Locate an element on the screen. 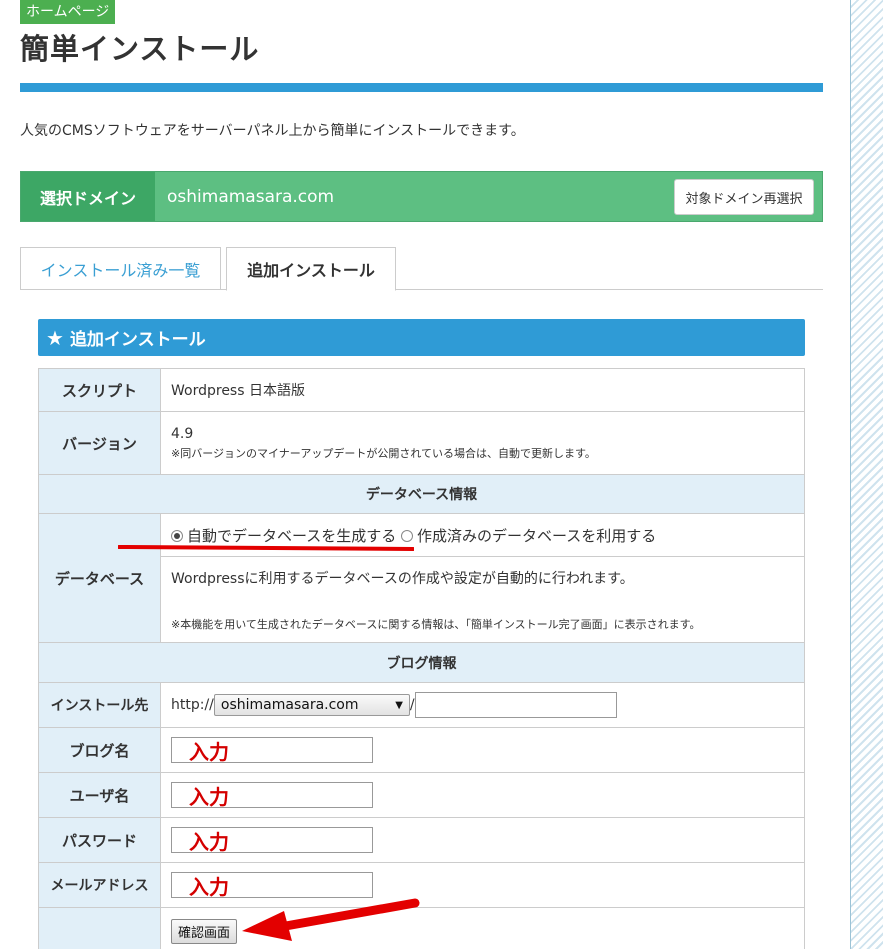  db-auto-label: 自動でデータベースを生成する is located at coordinates (291, 536).